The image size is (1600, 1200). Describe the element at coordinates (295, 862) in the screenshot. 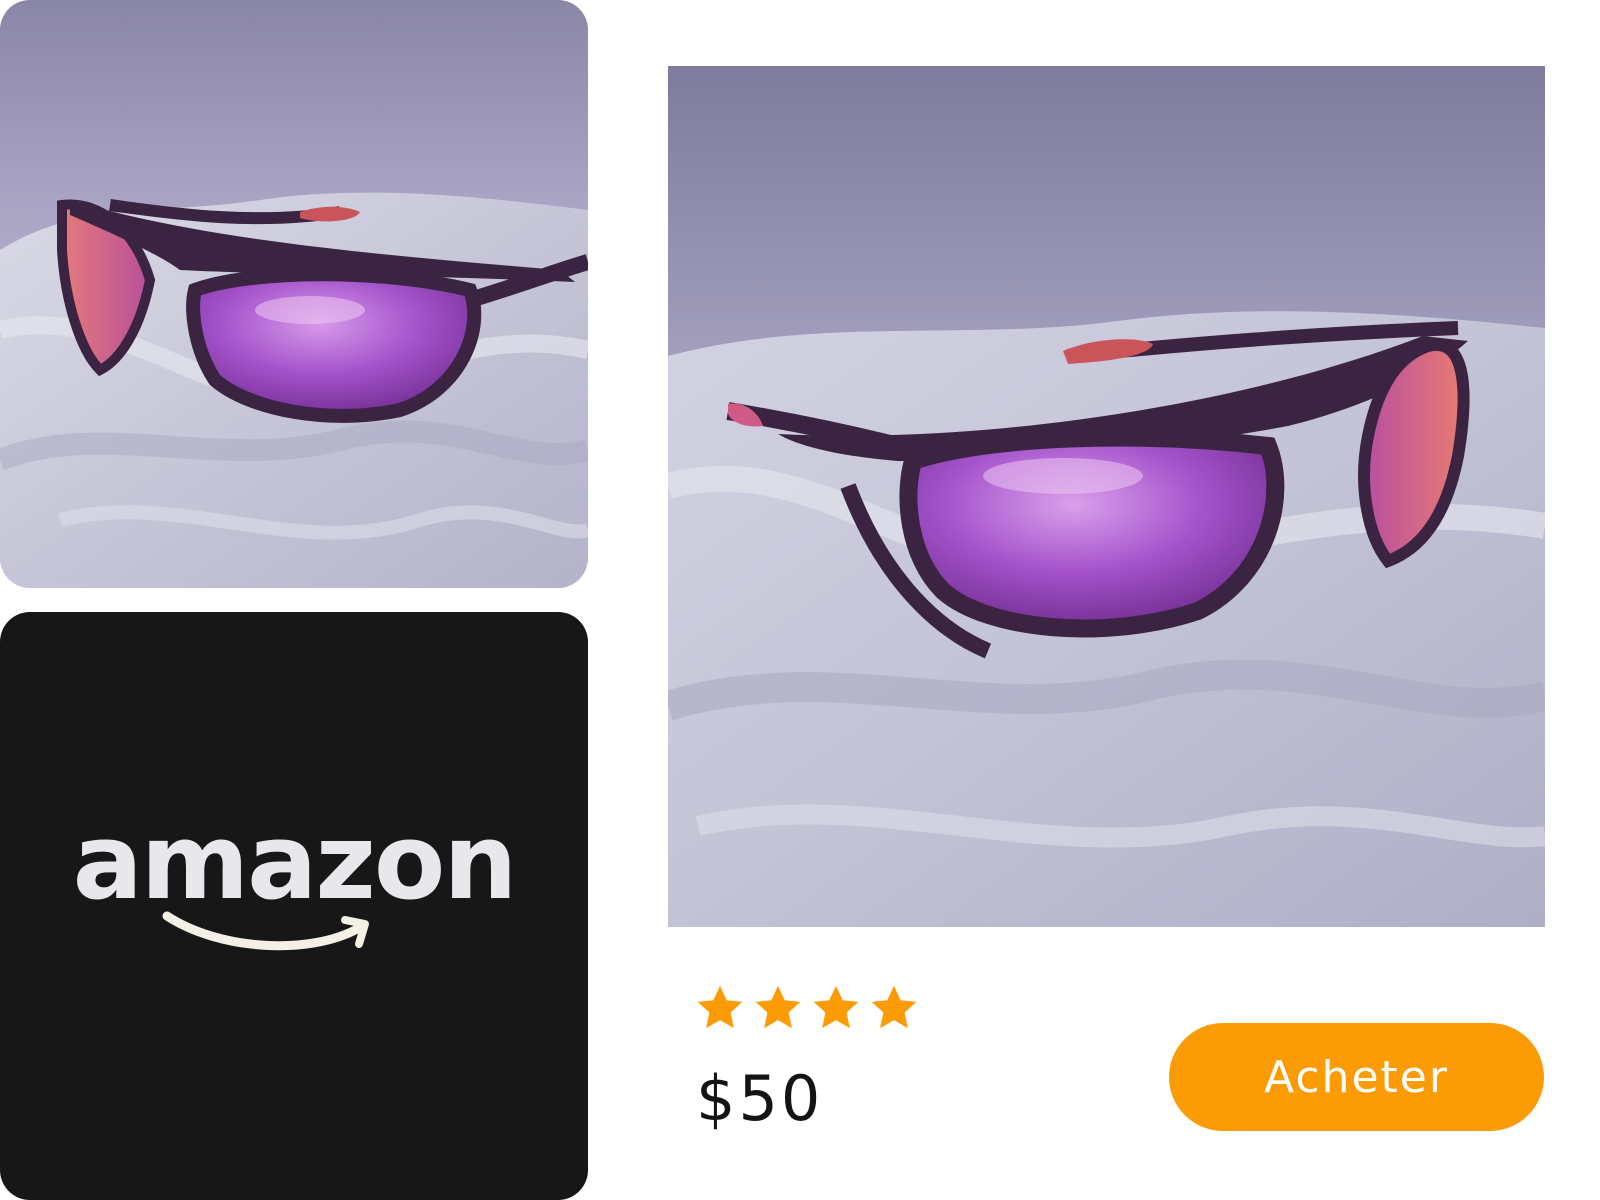

I see `brand-logo-wordmark: amazon` at that location.